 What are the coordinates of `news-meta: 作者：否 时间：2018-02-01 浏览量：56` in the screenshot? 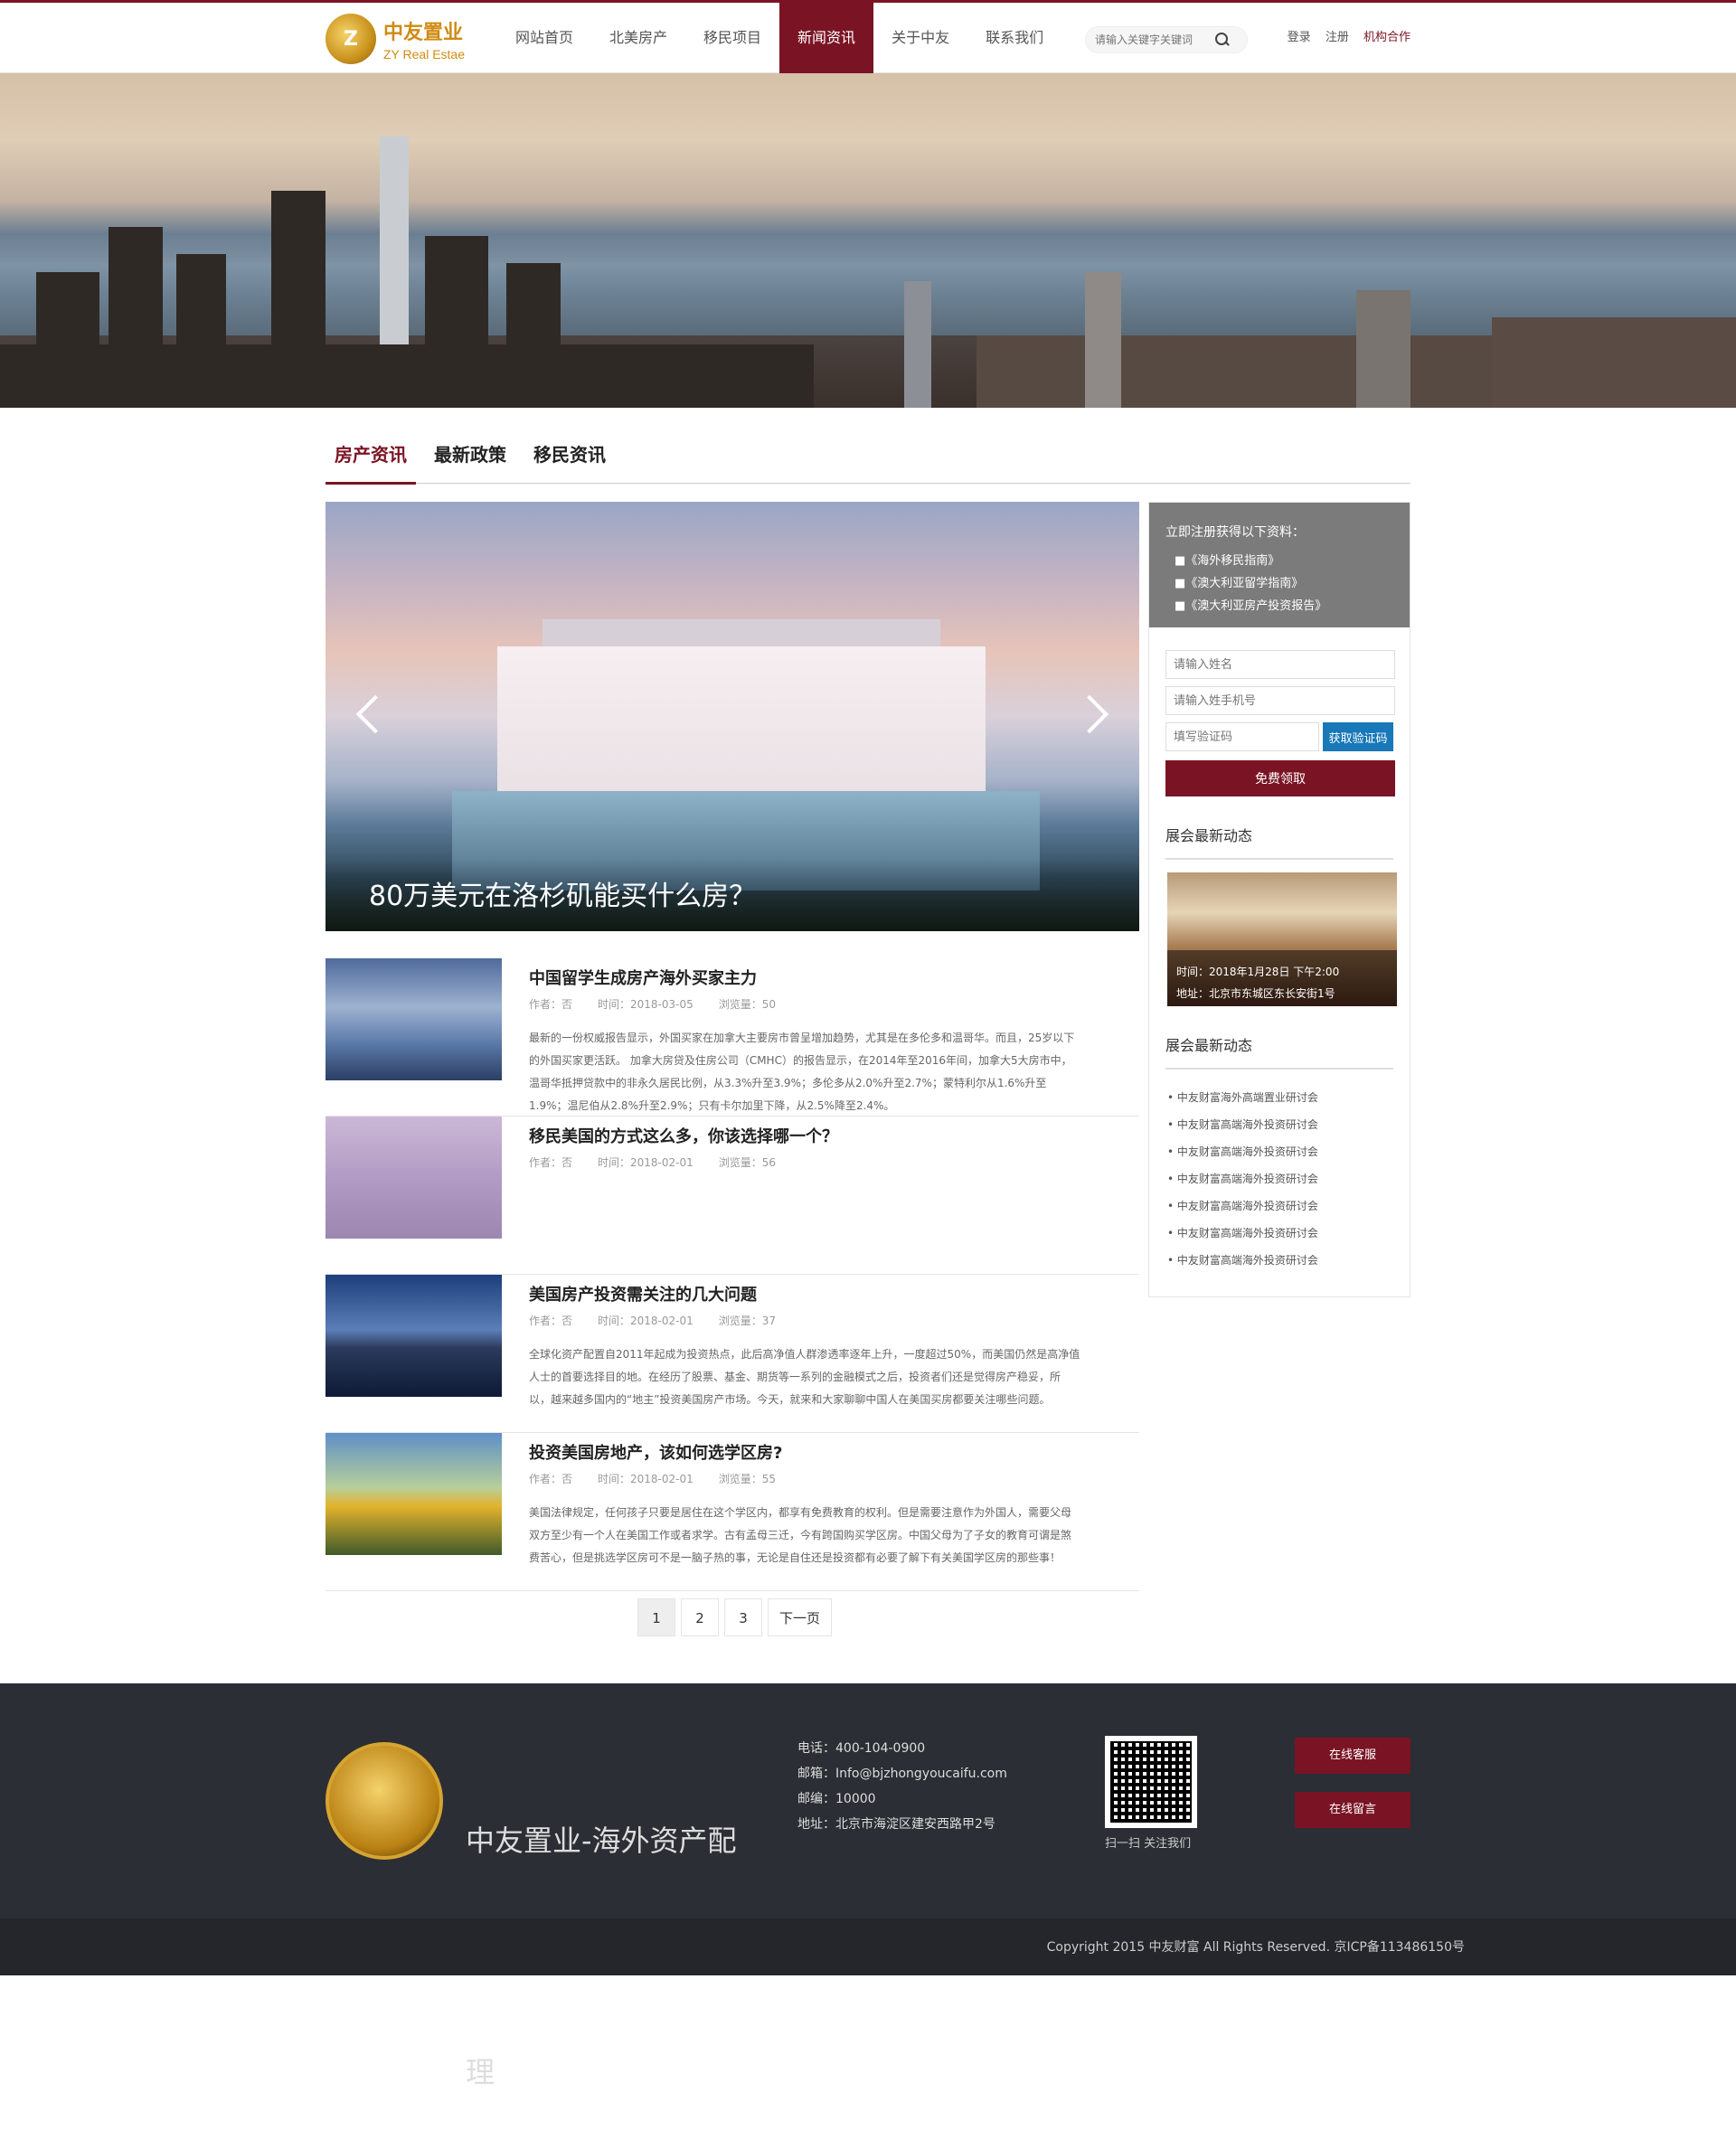 It's located at (665, 1162).